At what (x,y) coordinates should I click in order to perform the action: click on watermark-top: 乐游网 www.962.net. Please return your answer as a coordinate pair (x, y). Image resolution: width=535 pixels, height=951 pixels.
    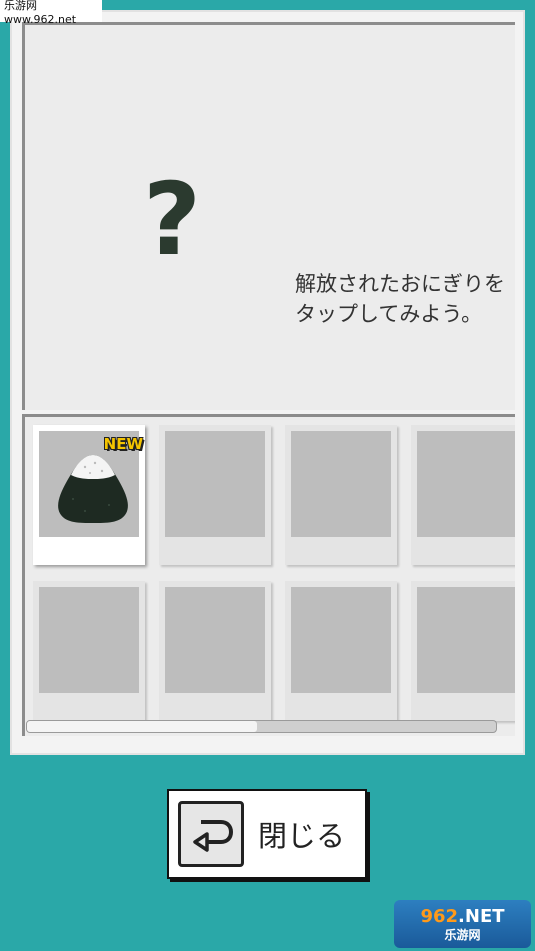
    Looking at the image, I should click on (51, 13).